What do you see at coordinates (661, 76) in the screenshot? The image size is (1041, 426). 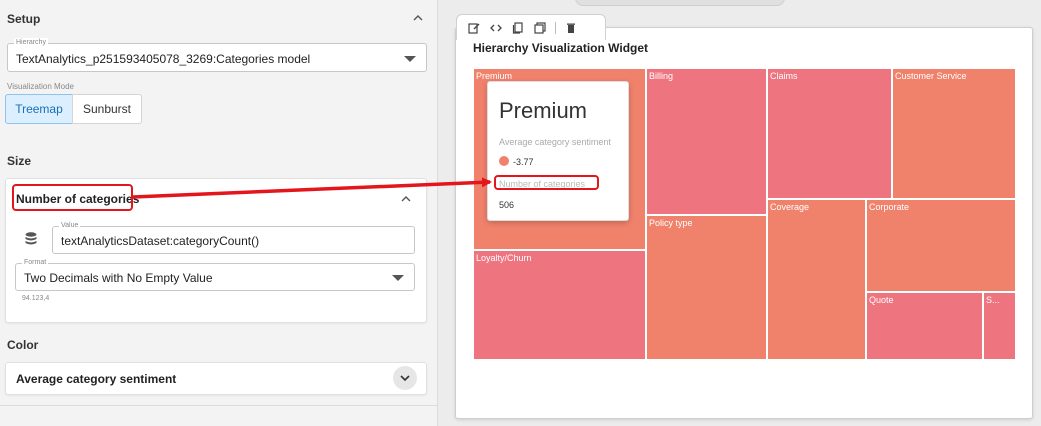 I see `tile-label: Billing` at bounding box center [661, 76].